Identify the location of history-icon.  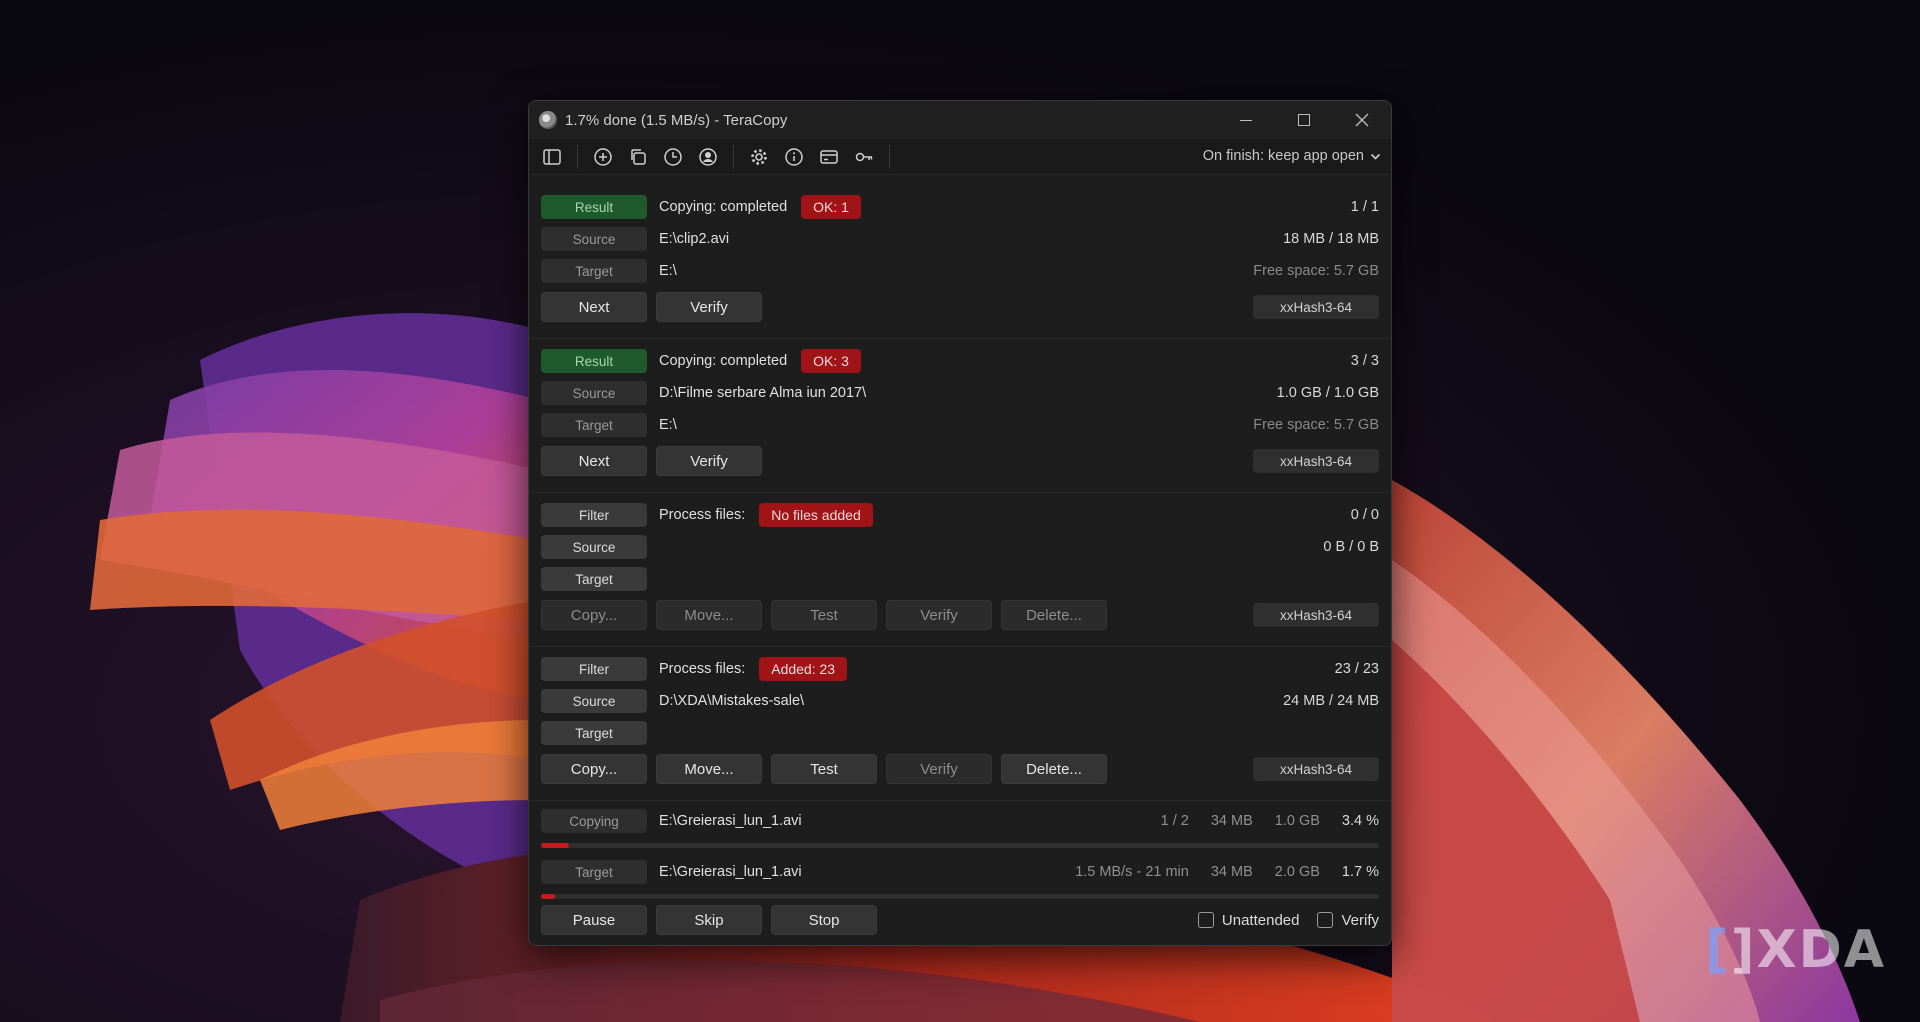
(673, 157).